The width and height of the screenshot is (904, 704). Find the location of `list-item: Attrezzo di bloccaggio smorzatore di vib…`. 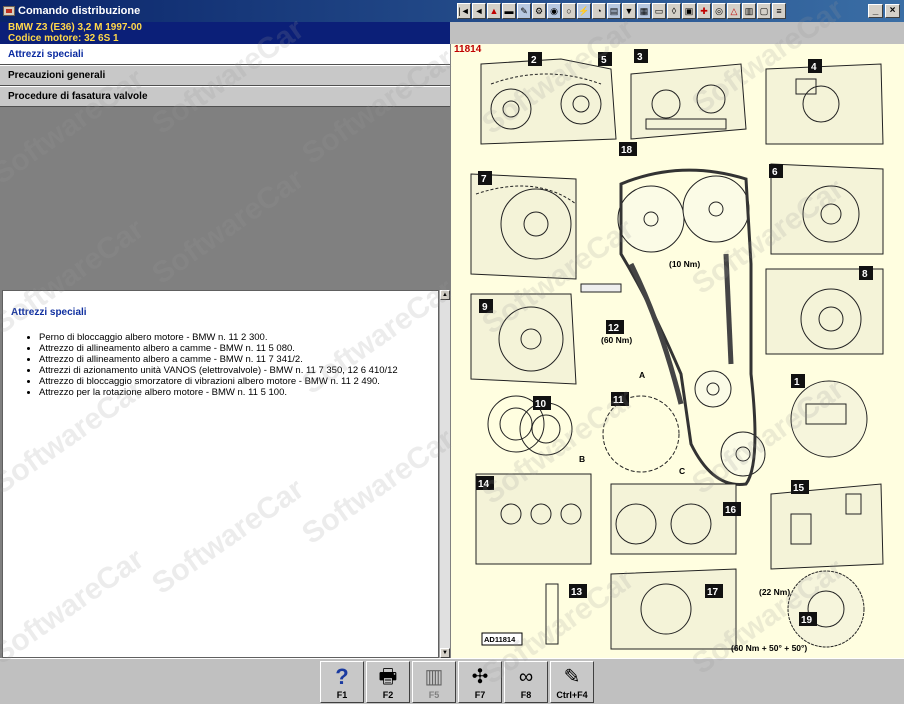

list-item: Attrezzo di bloccaggio smorzatore di vib… is located at coordinates (238, 381).